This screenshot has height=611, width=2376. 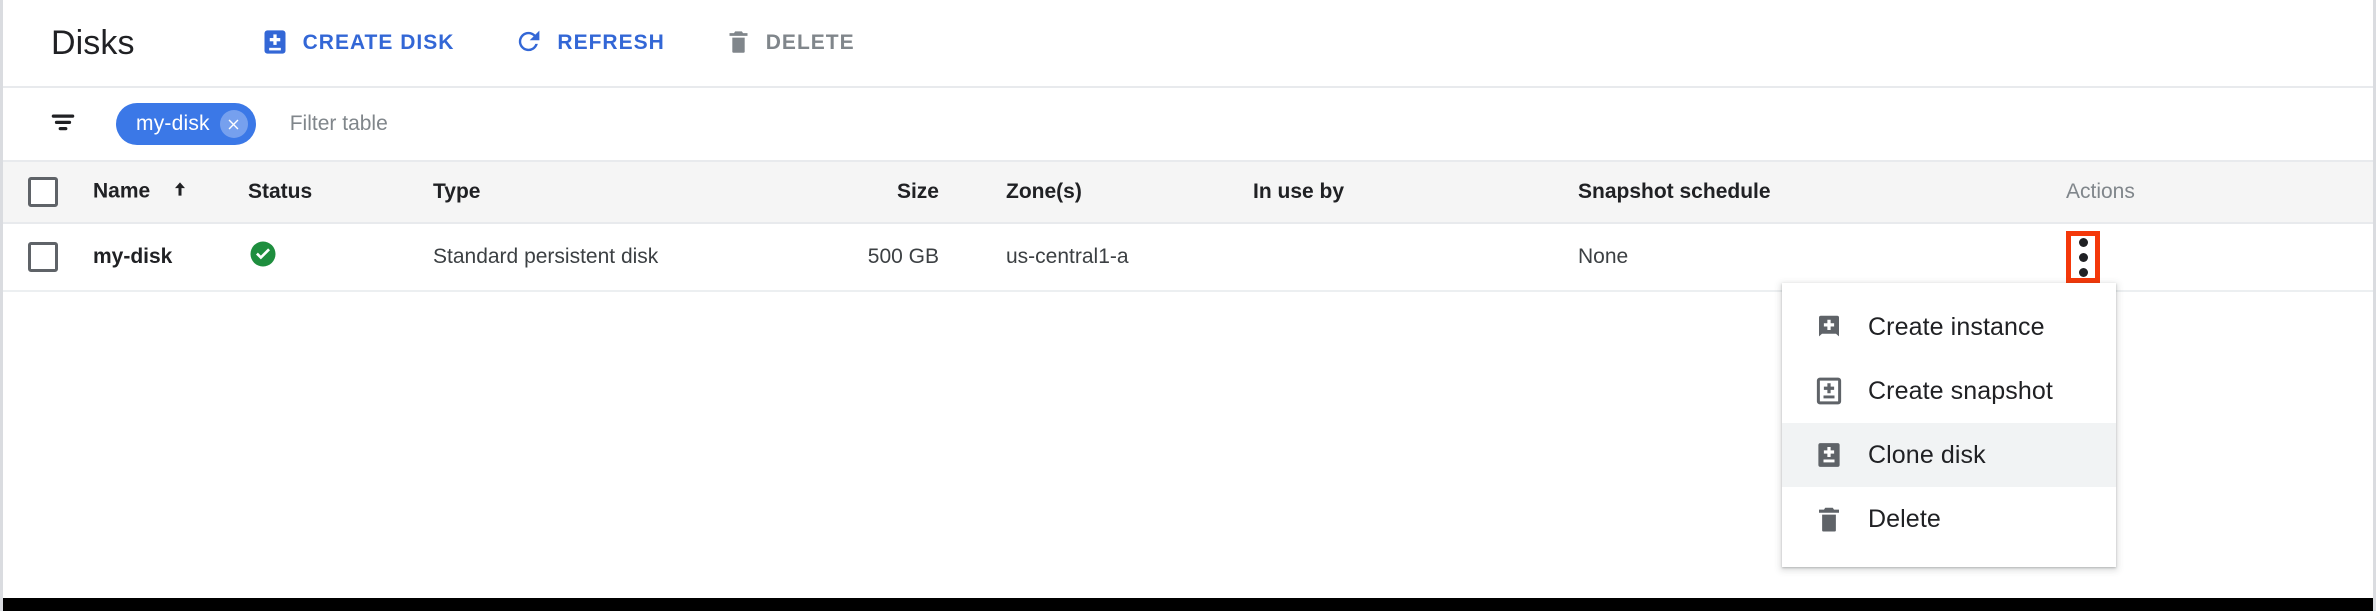 What do you see at coordinates (1829, 455) in the screenshot?
I see `disk-clone-icon` at bounding box center [1829, 455].